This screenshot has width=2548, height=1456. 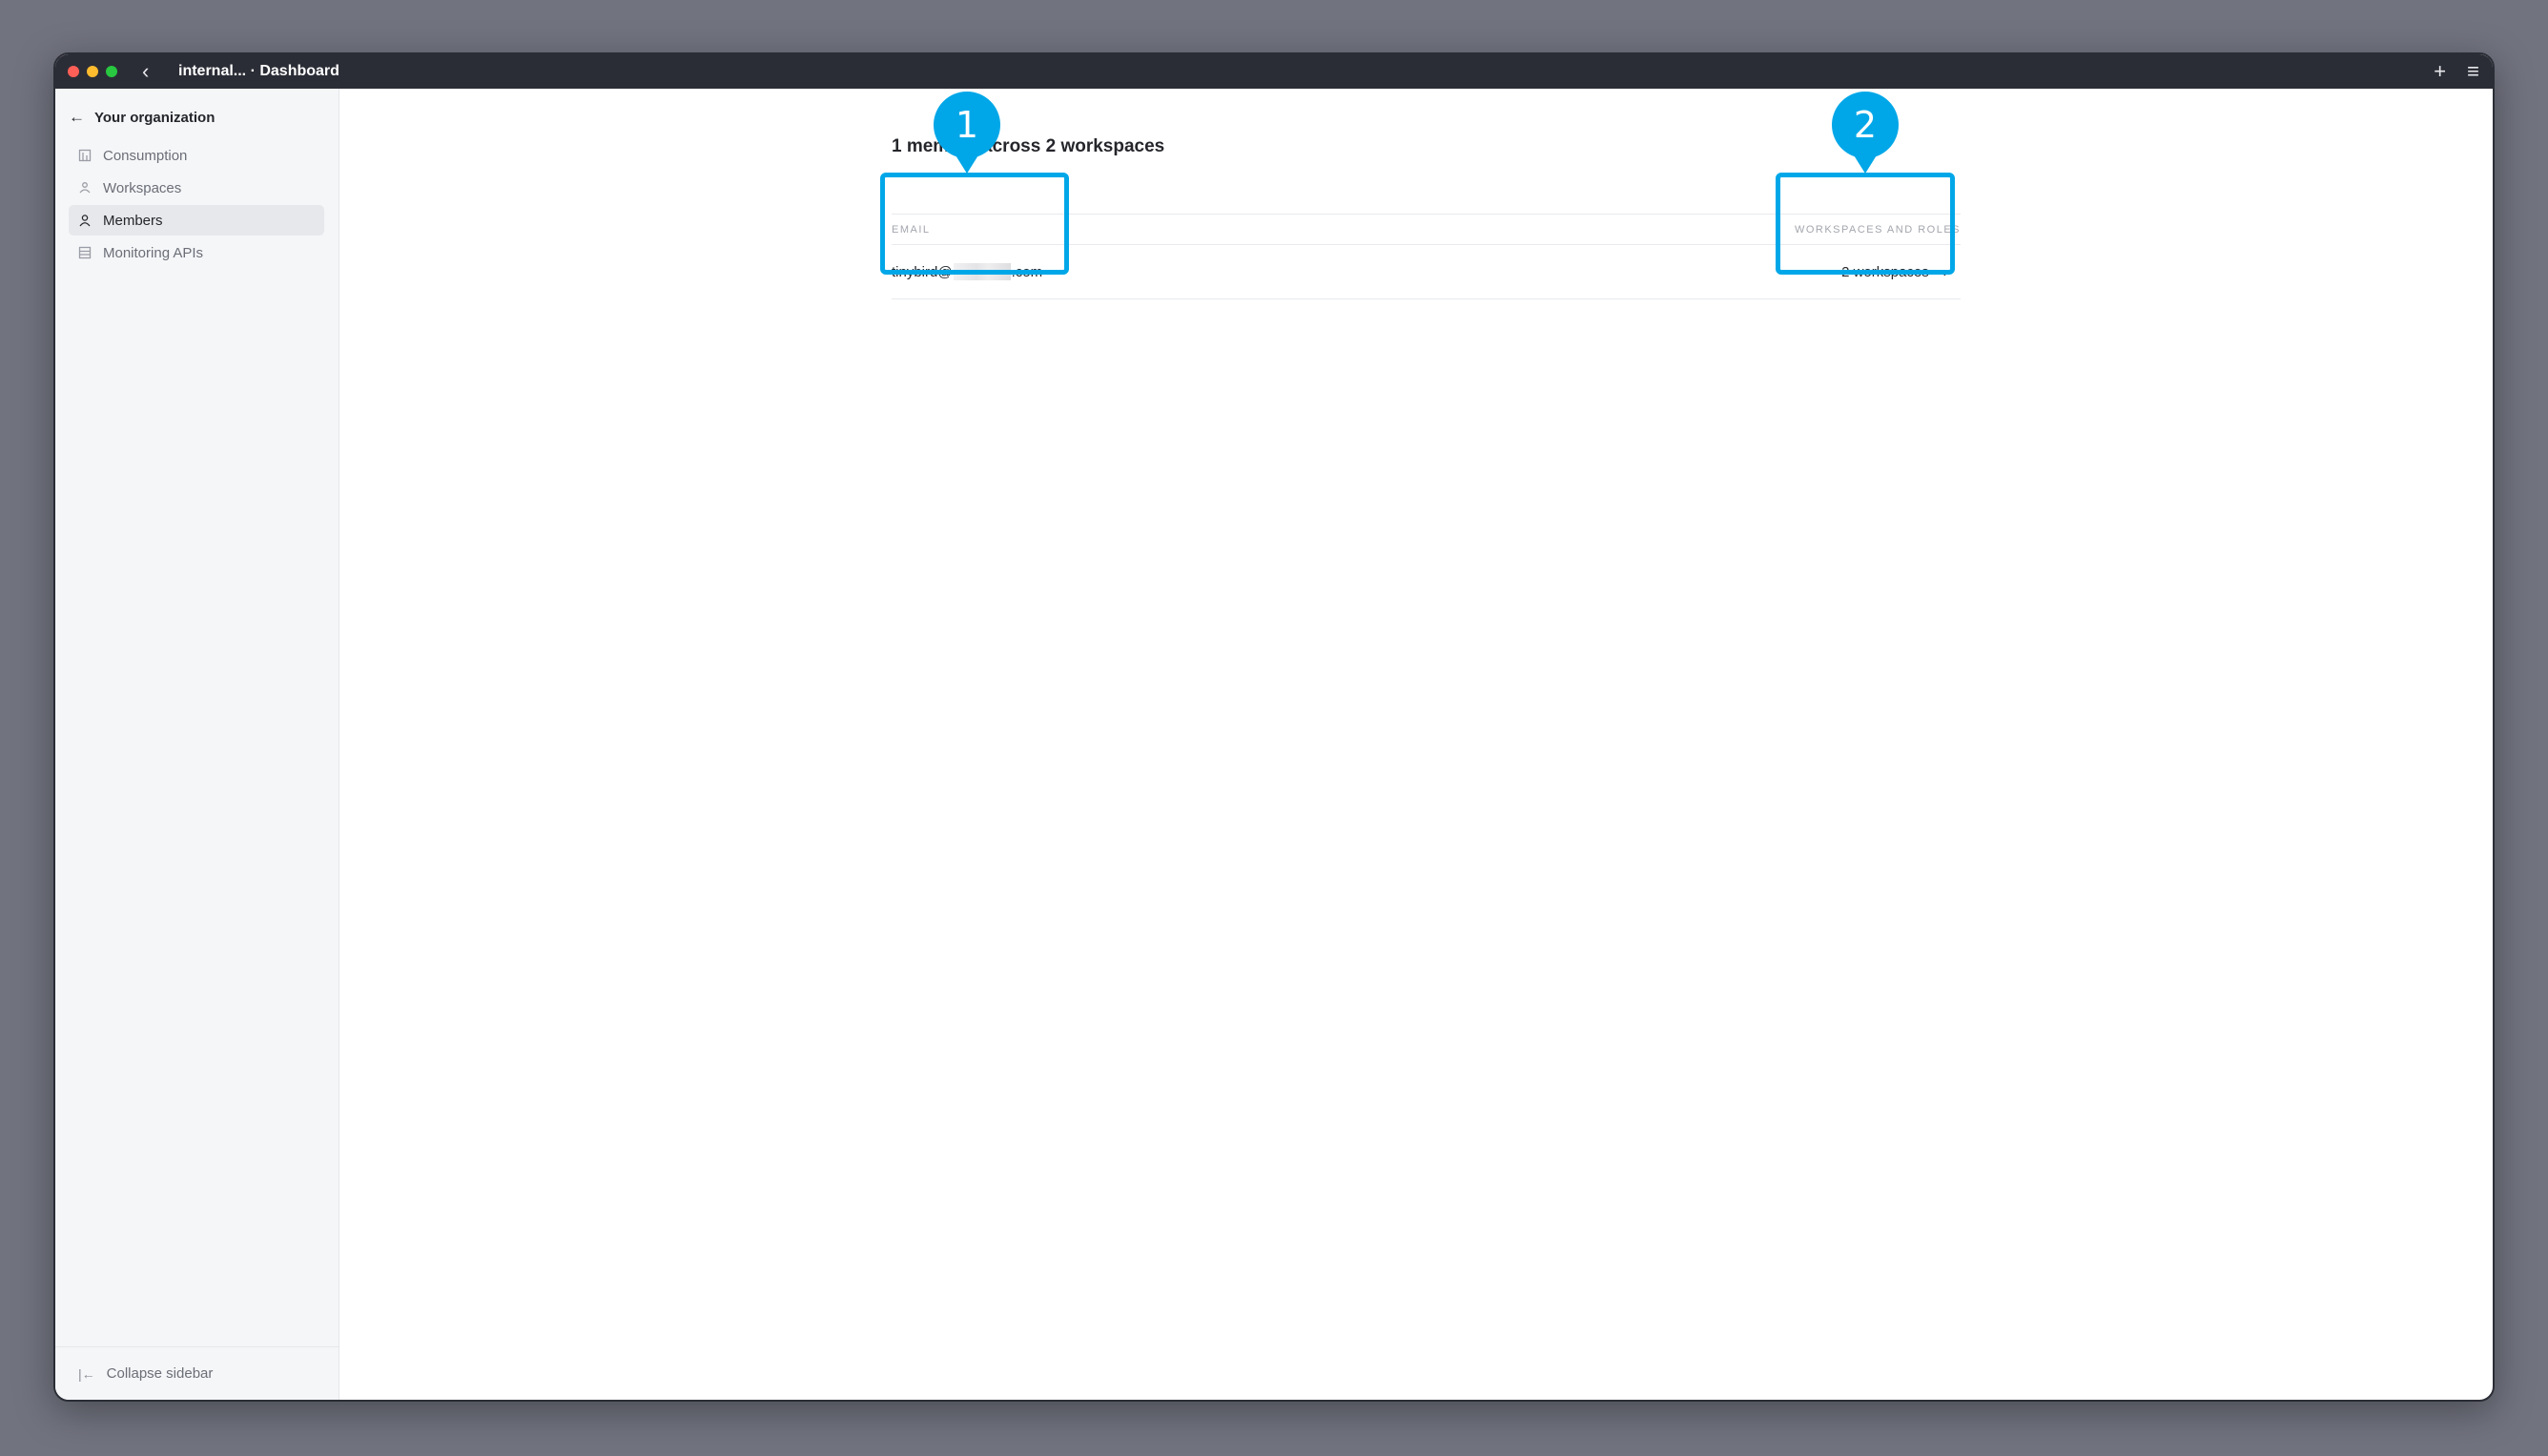 I want to click on callout-marker-1: 1, so click(x=967, y=133).